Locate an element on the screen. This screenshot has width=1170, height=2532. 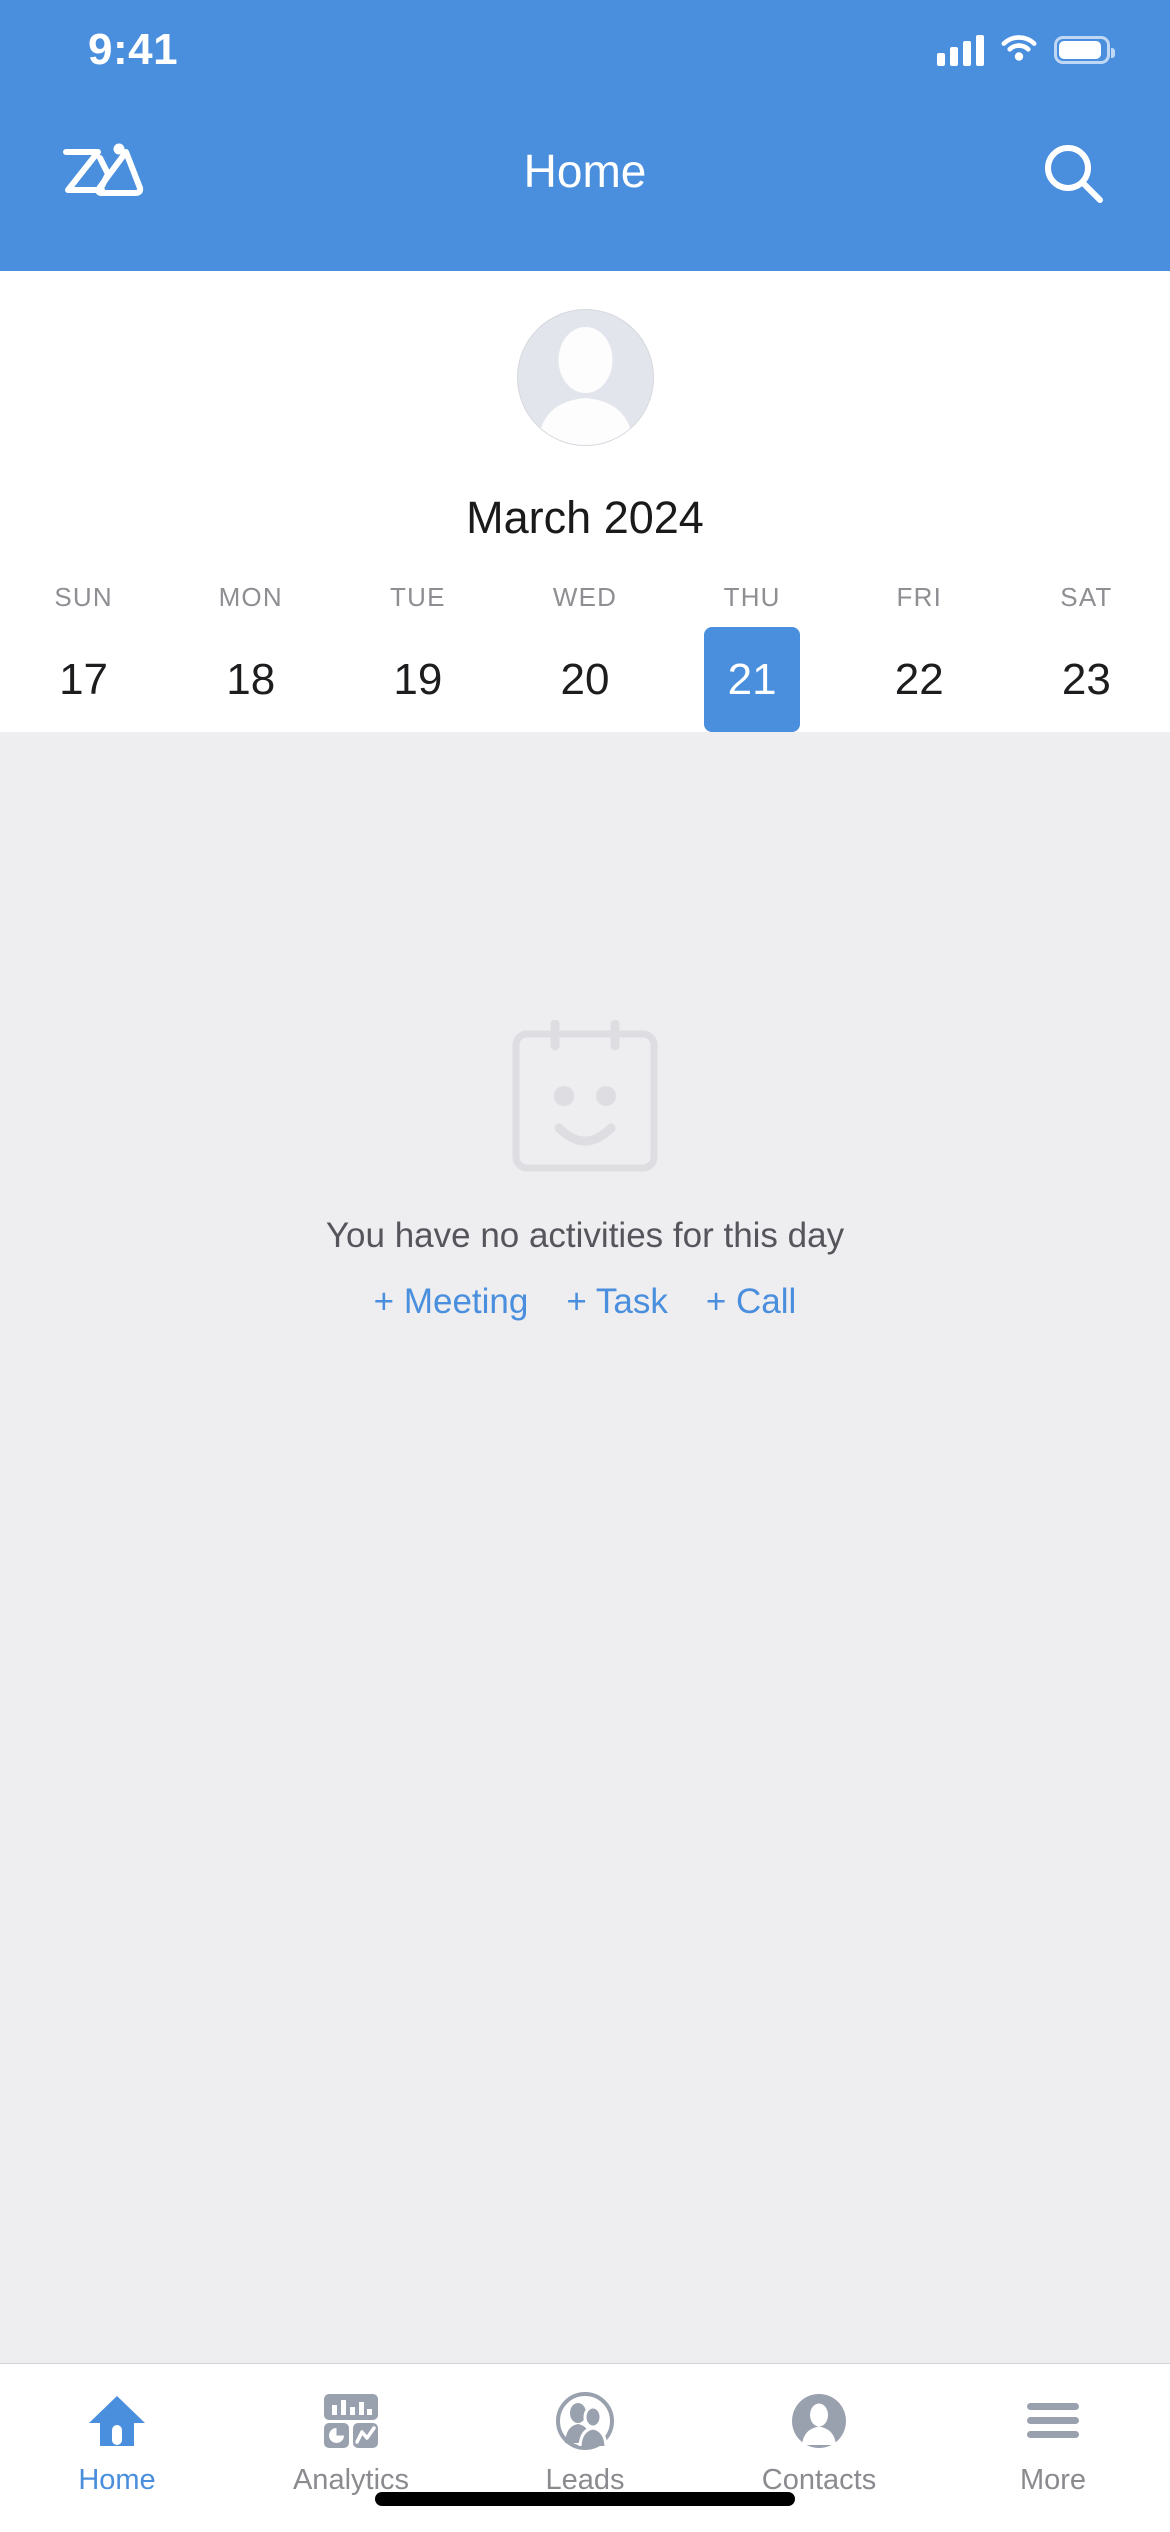
add-call-link: + Call is located at coordinates (751, 1302).